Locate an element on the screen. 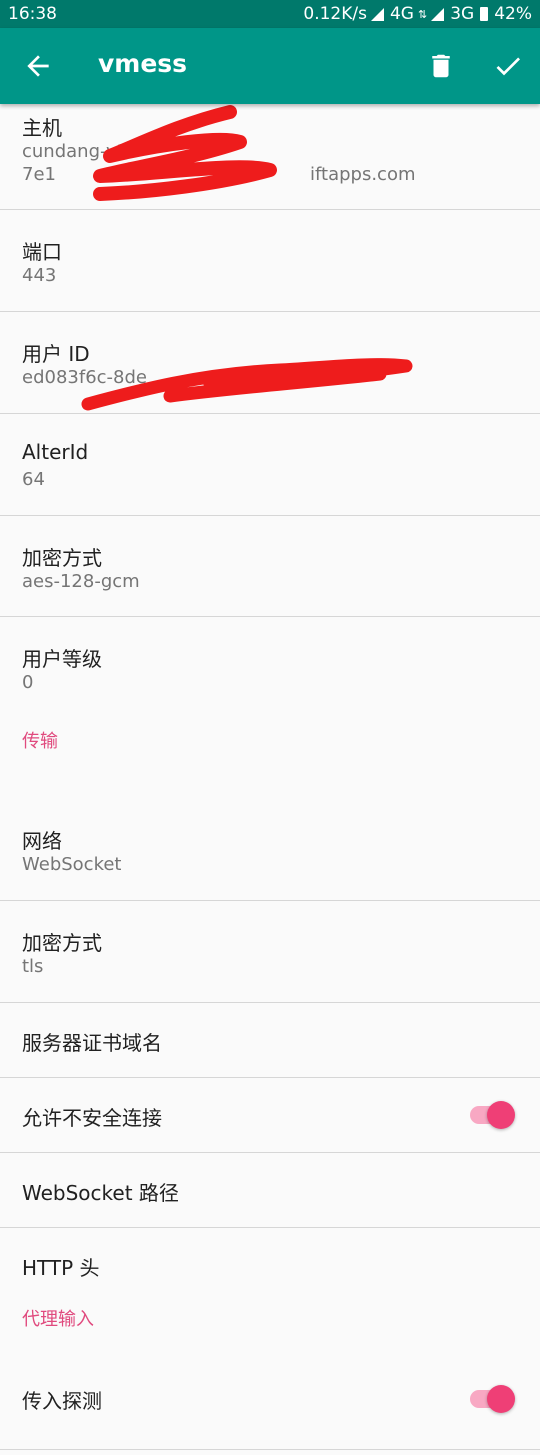  status-indicators: 0.12K/s 4G ⇅ 3G 42% is located at coordinates (417, 14).